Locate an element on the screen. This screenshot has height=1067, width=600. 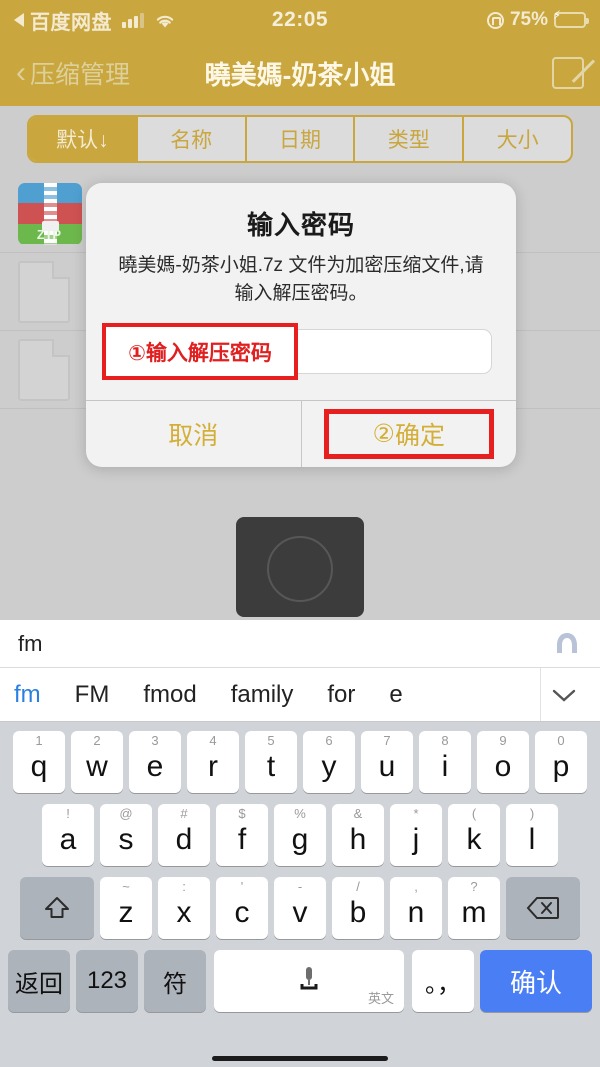
key-label: g is located at coordinates (300, 839).